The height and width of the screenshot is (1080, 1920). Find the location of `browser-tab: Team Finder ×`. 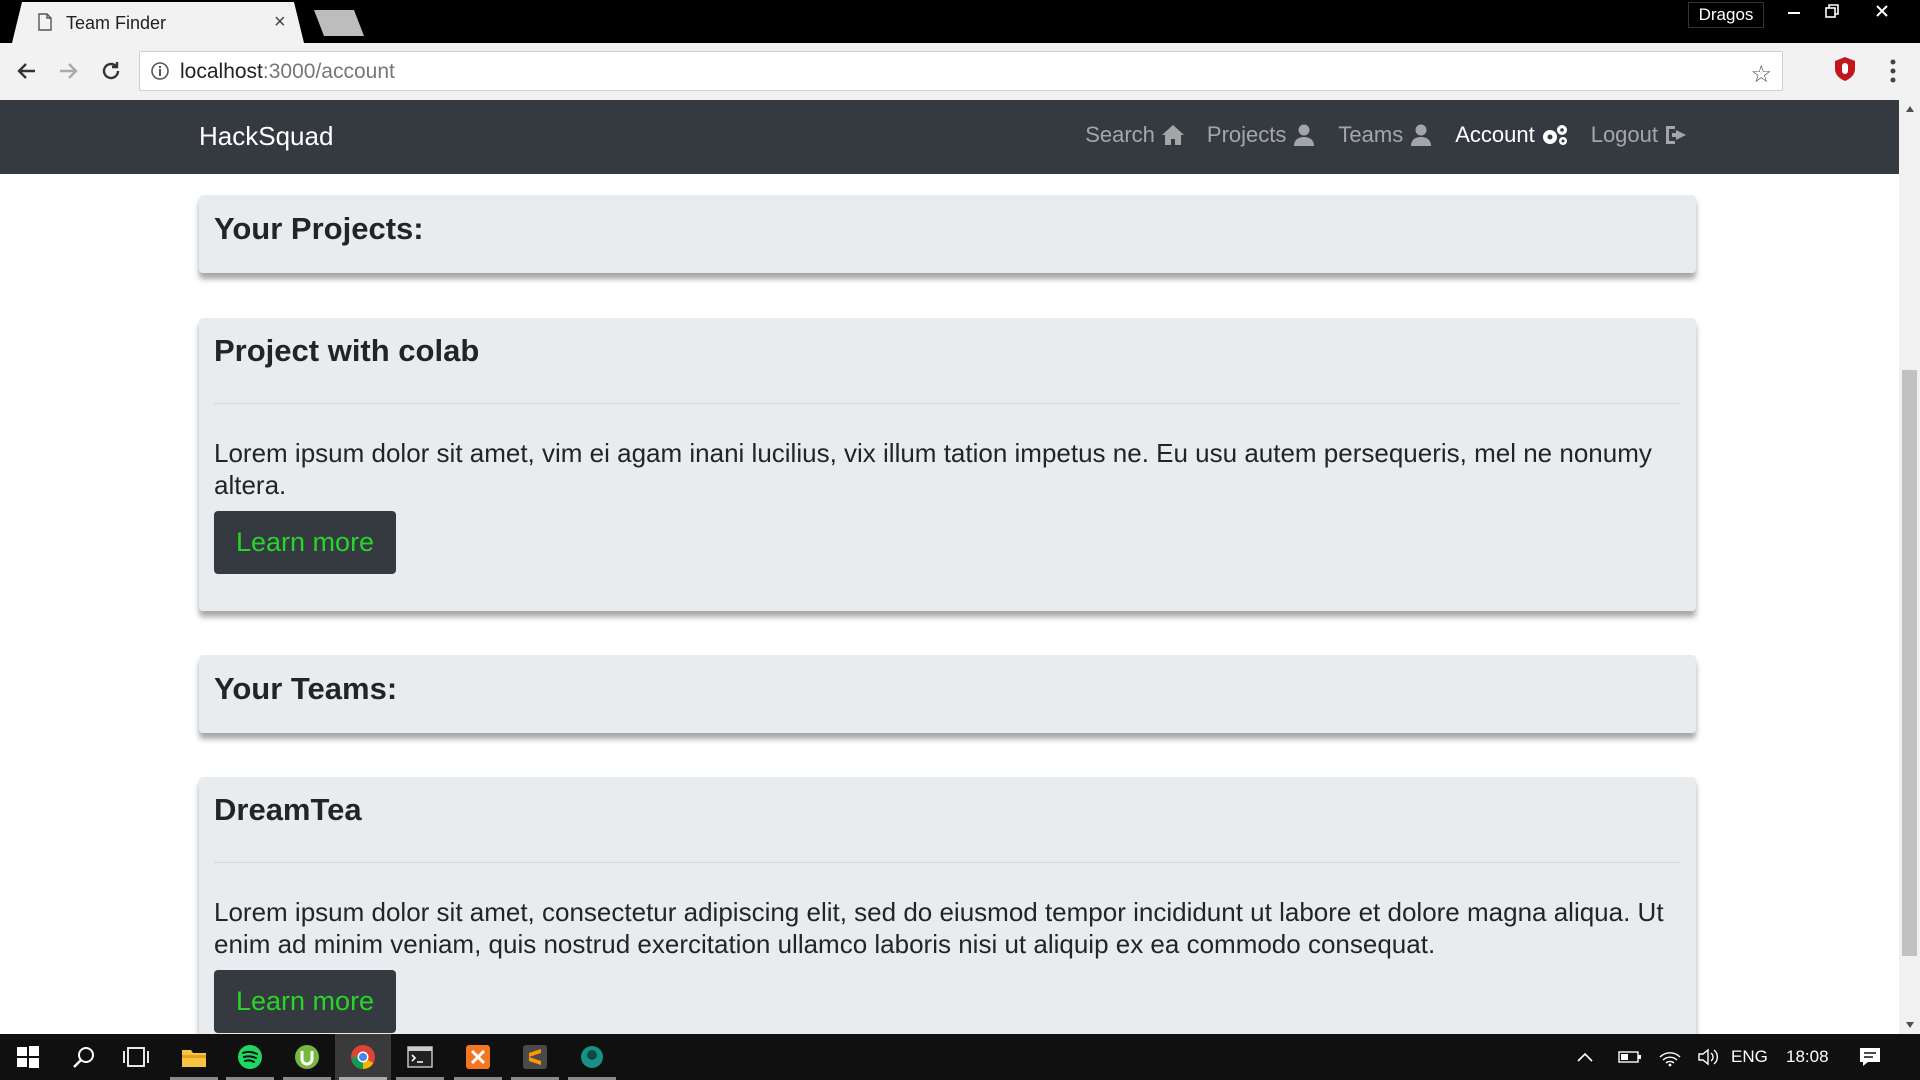

browser-tab: Team Finder × is located at coordinates (158, 22).